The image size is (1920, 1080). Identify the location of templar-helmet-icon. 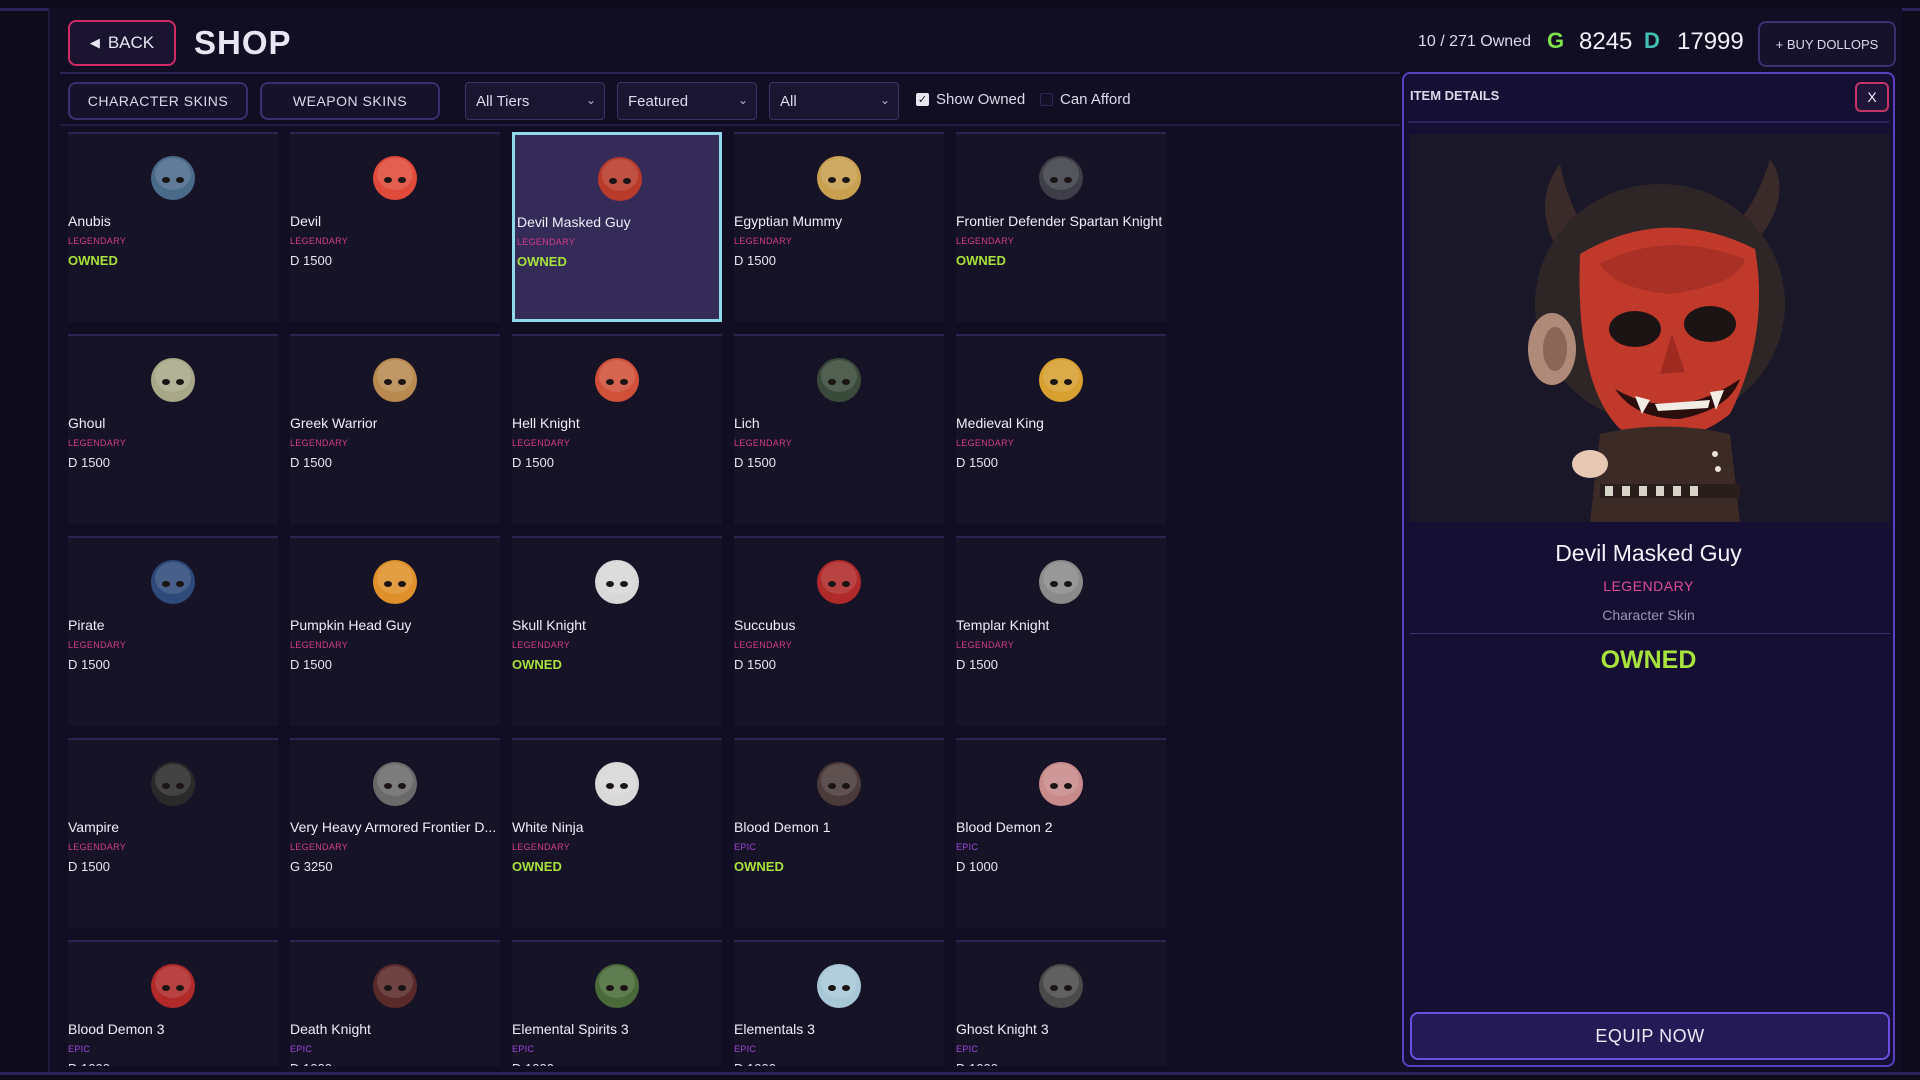
(1061, 582).